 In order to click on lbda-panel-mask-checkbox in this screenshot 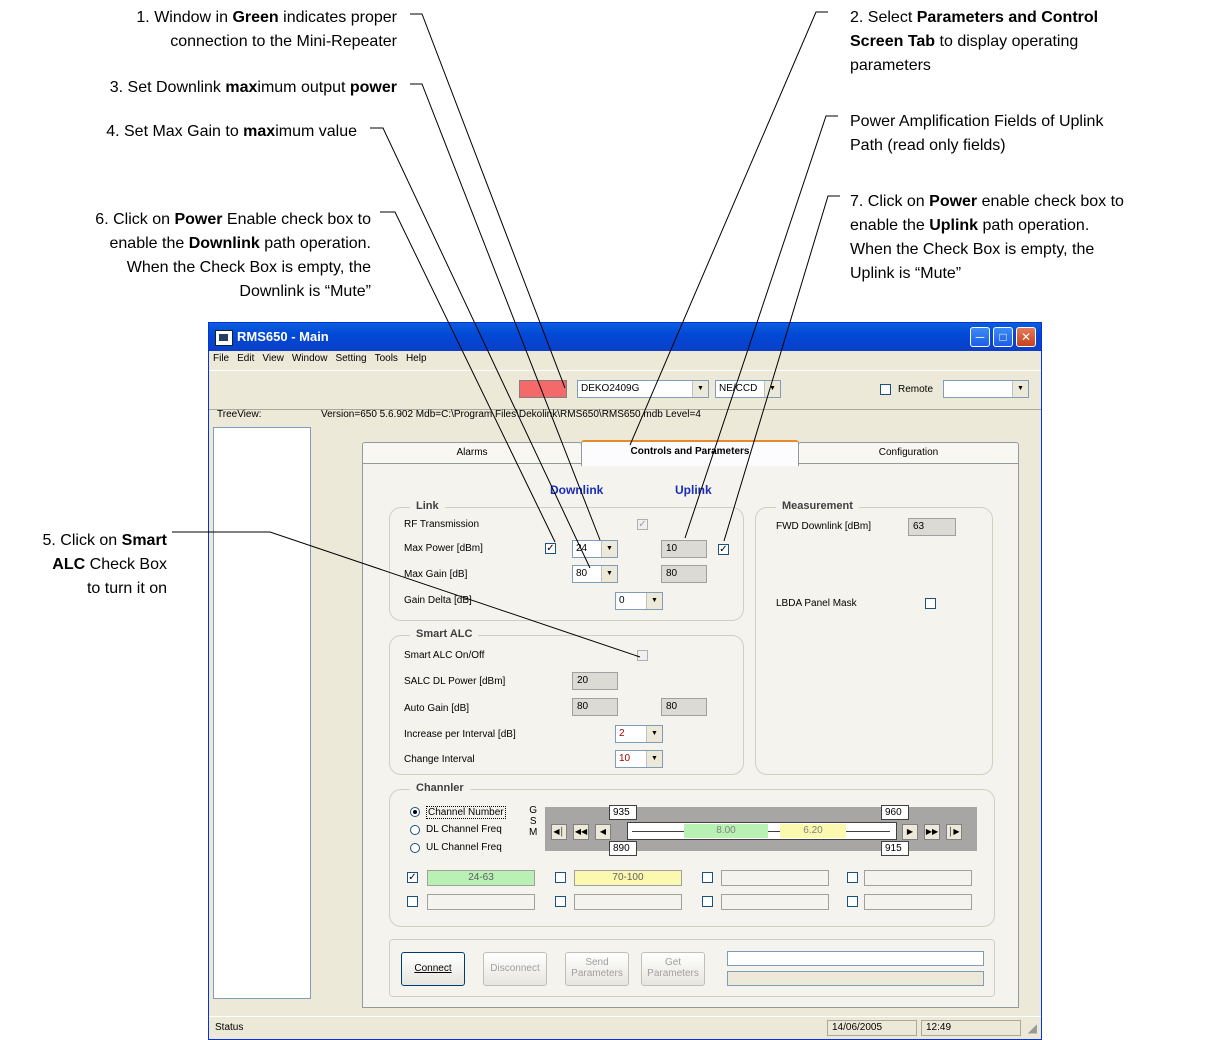, I will do `click(930, 603)`.